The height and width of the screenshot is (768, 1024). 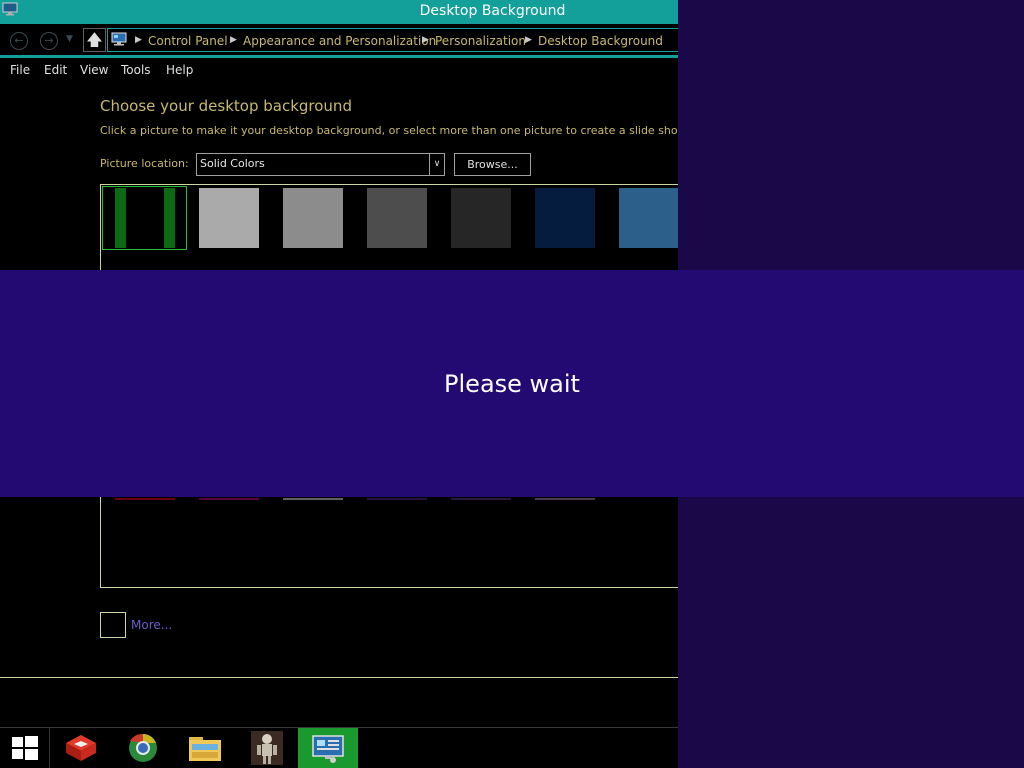 I want to click on file-explorer-icon, so click(x=205, y=749).